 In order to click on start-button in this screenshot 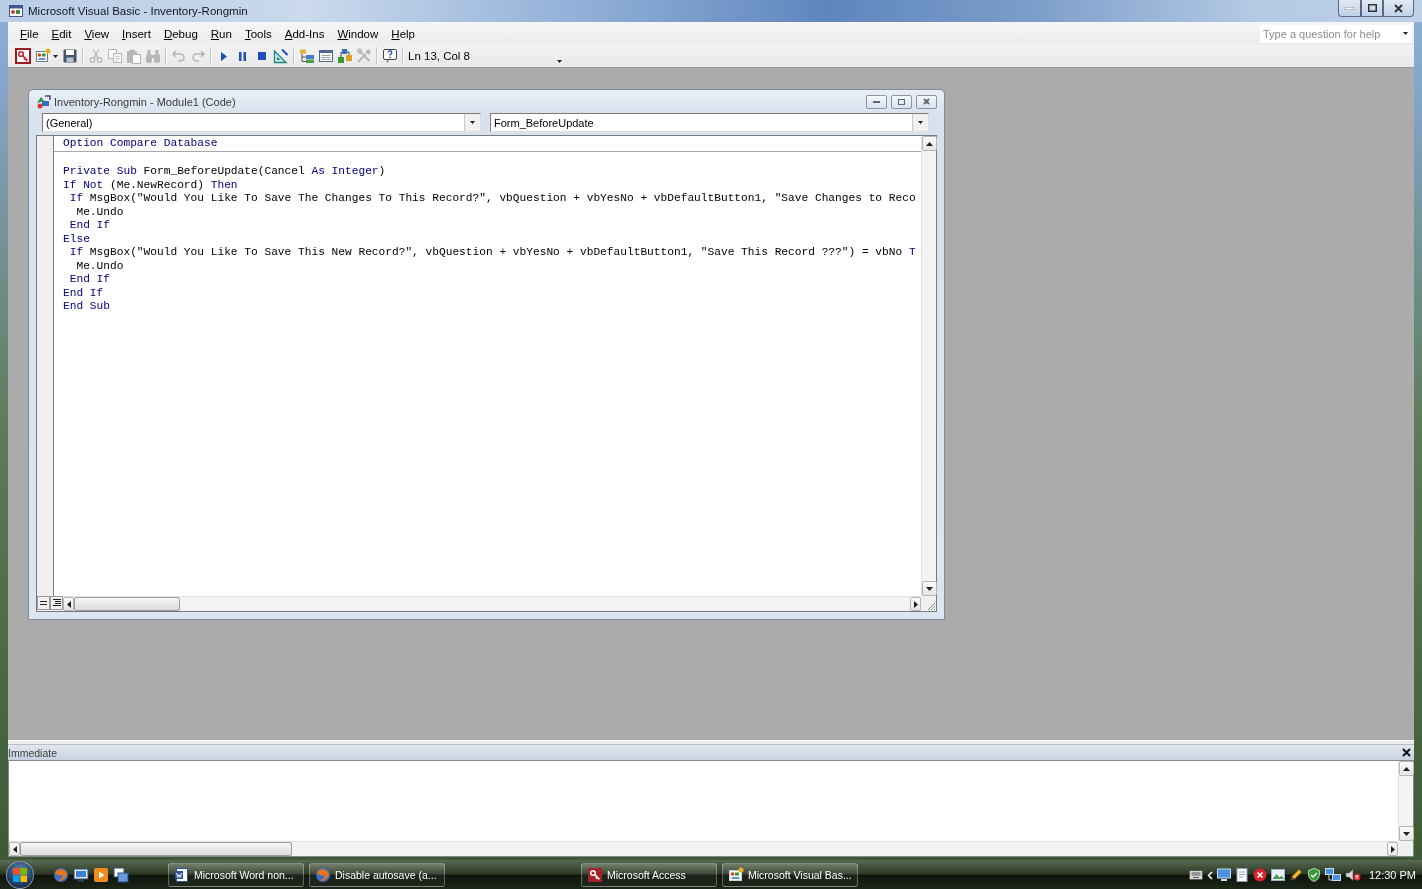, I will do `click(20, 875)`.